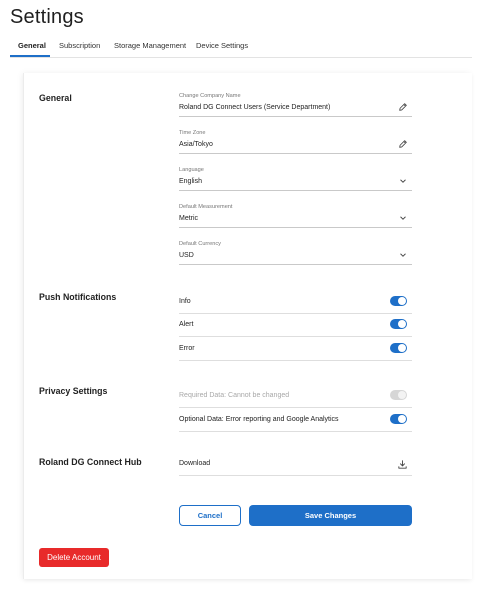 The image size is (484, 596). I want to click on cancel-button-label: Cancel, so click(210, 515).